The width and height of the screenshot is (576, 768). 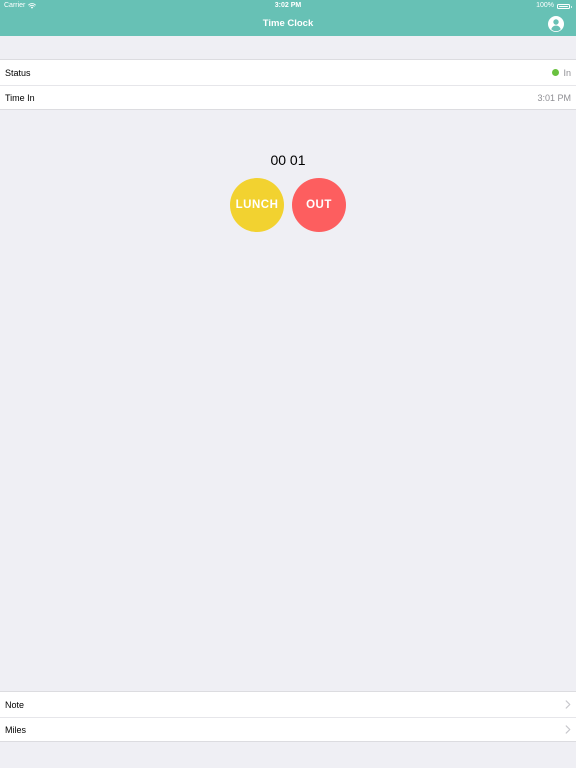 I want to click on status-label: Status, so click(x=18, y=72).